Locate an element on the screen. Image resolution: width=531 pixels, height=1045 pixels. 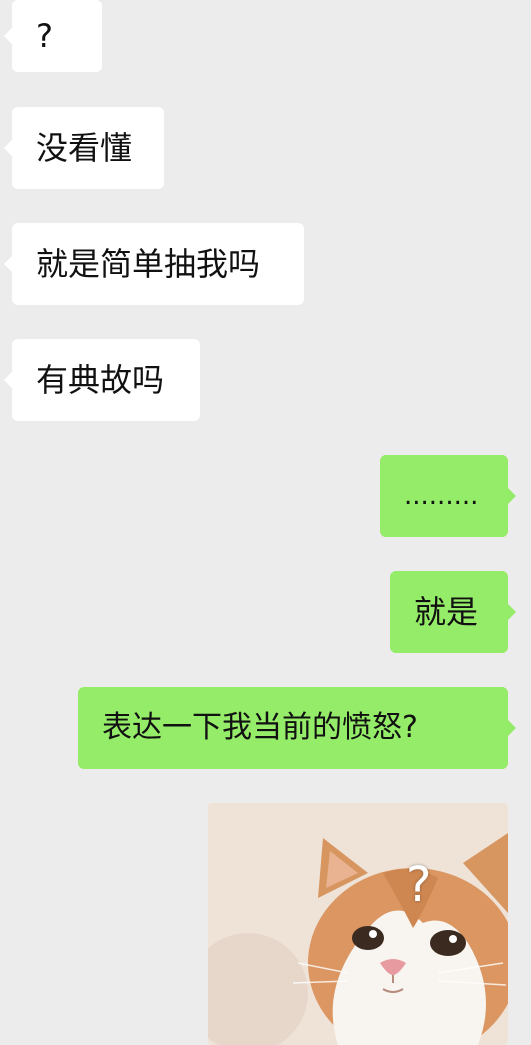
message-text: 没看懂 is located at coordinates (84, 148).